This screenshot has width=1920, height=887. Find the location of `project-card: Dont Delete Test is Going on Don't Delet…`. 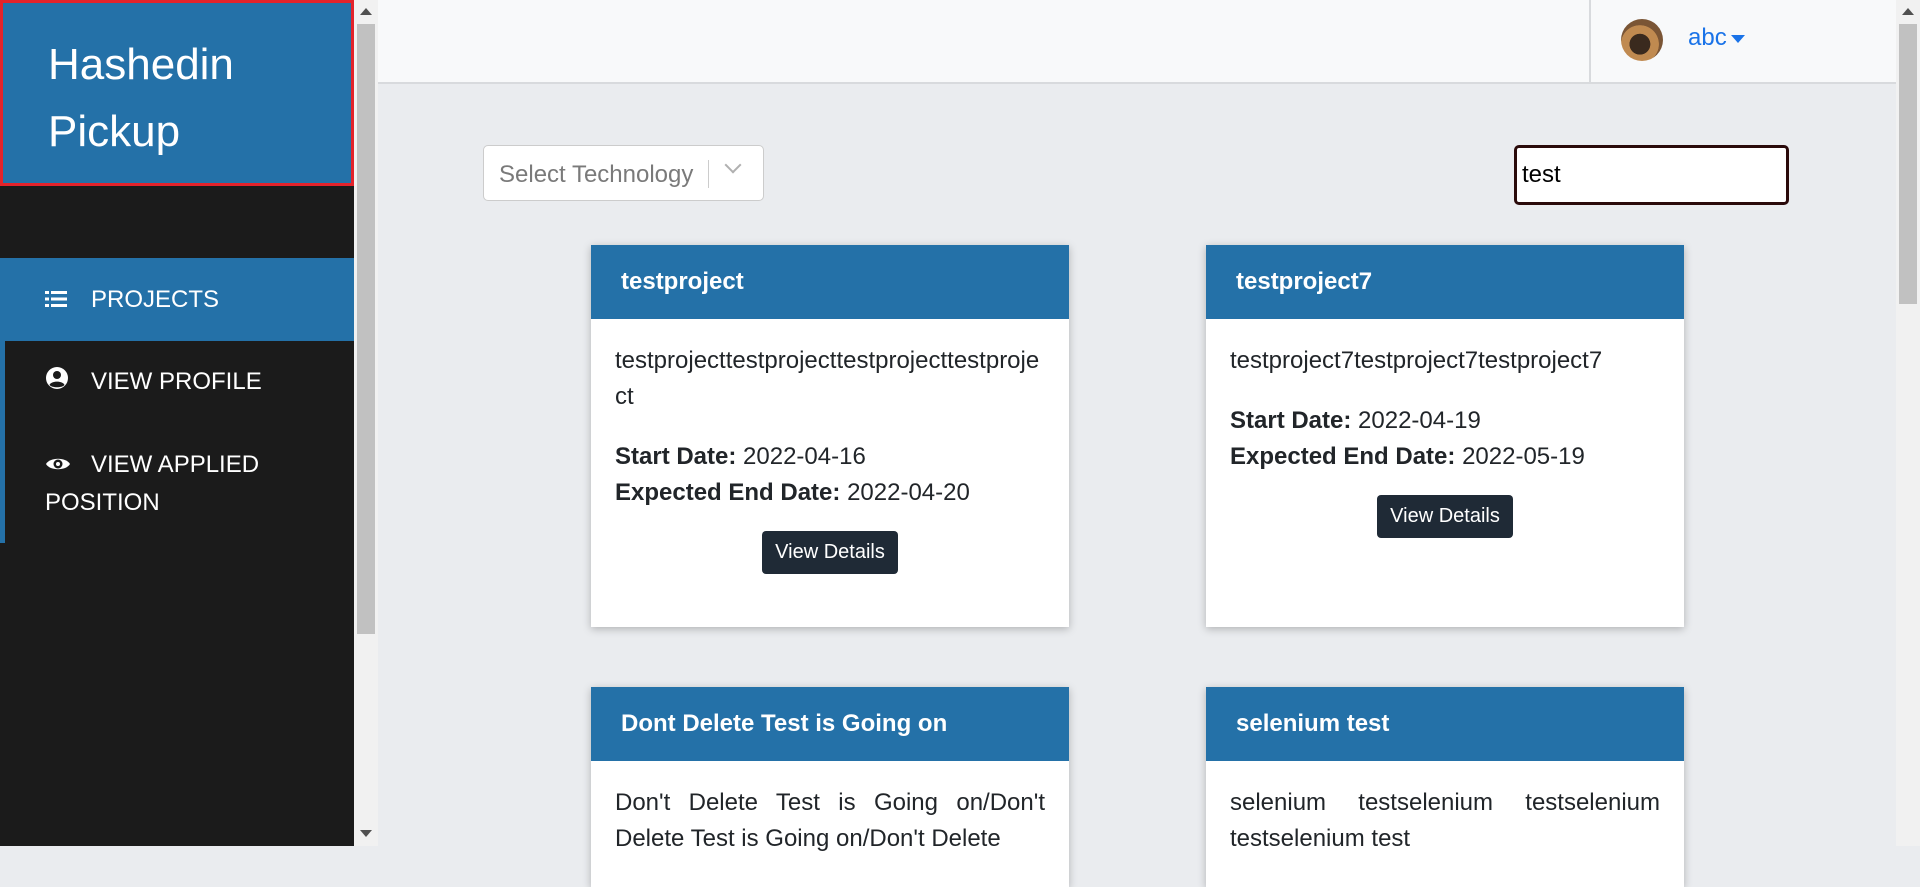

project-card: Dont Delete Test is Going on Don't Delet… is located at coordinates (830, 787).